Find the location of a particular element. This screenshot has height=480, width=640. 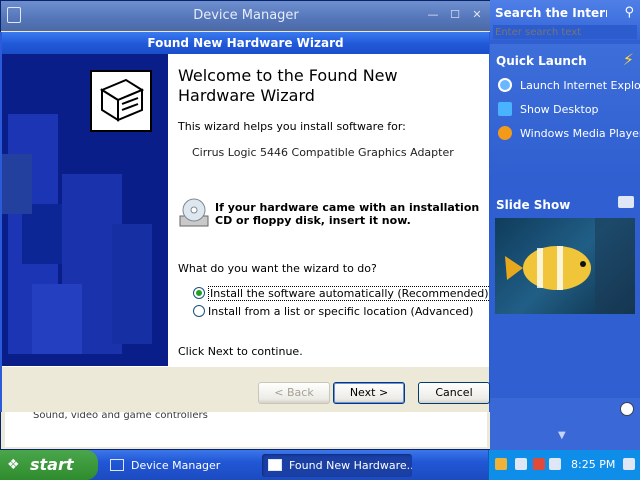

search-icon: ⚲ is located at coordinates (629, 12).